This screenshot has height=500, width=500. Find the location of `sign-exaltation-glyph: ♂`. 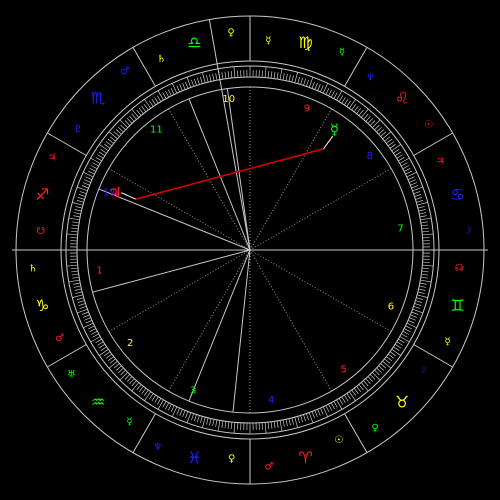

sign-exaltation-glyph: ♂ is located at coordinates (59, 338).